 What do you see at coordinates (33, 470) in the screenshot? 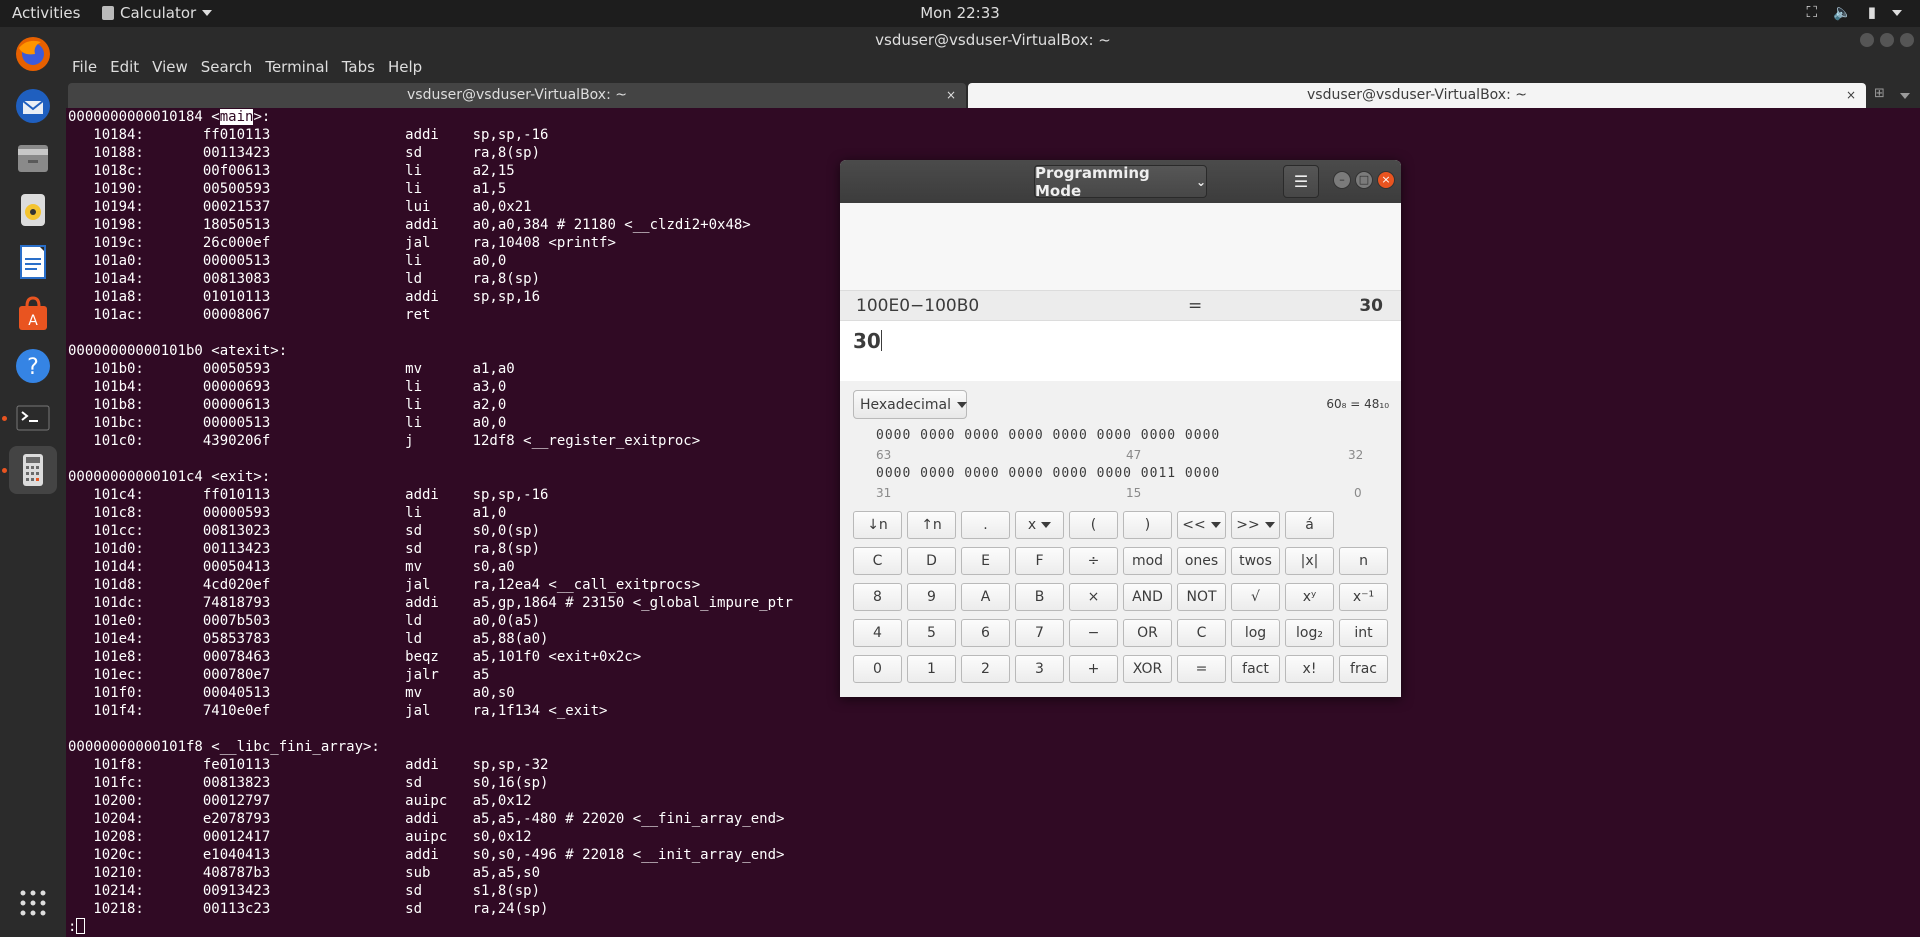
I see `calculator-icon` at bounding box center [33, 470].